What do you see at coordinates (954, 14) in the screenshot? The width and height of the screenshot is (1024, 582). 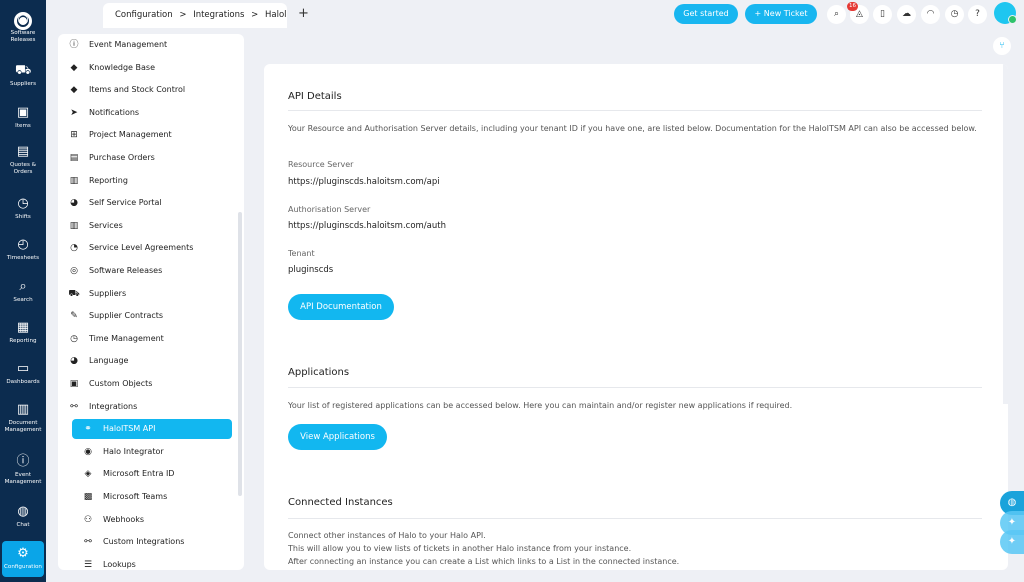 I see `history-icon: ◷` at bounding box center [954, 14].